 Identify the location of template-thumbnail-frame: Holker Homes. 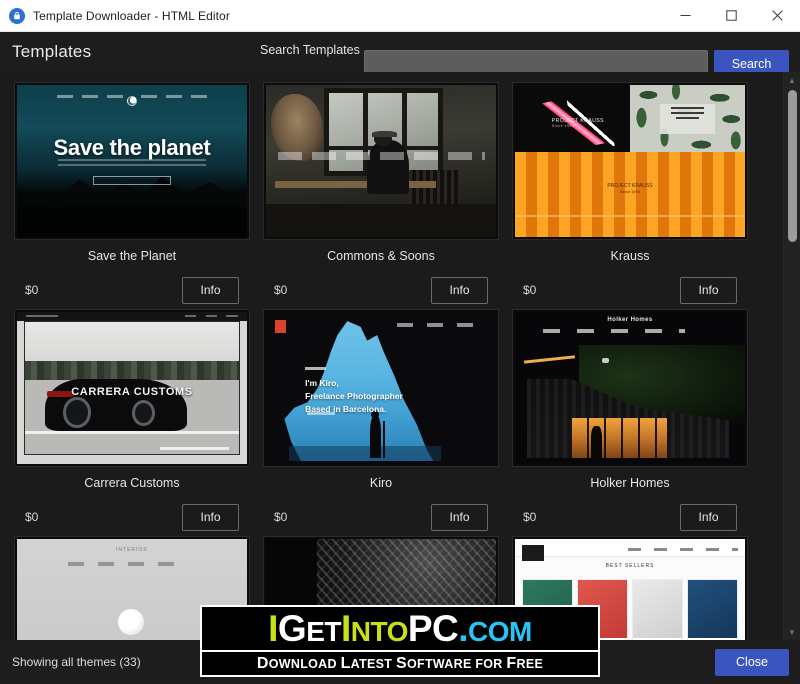
(630, 388).